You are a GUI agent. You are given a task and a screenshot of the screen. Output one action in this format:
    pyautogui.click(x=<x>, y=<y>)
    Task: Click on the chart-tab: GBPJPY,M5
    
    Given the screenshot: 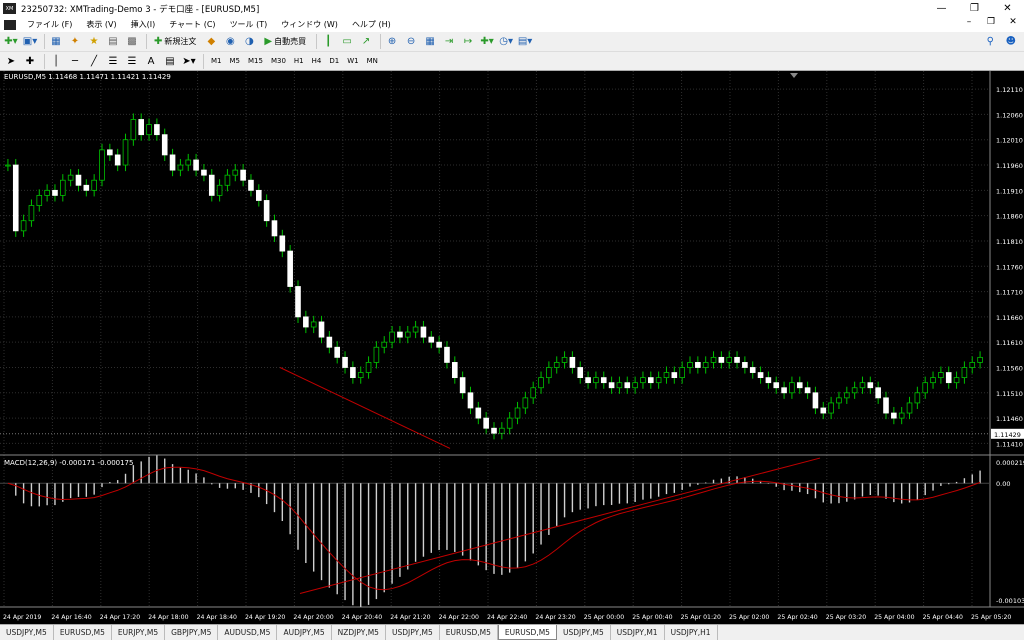 What is the action you would take?
    pyautogui.click(x=192, y=632)
    